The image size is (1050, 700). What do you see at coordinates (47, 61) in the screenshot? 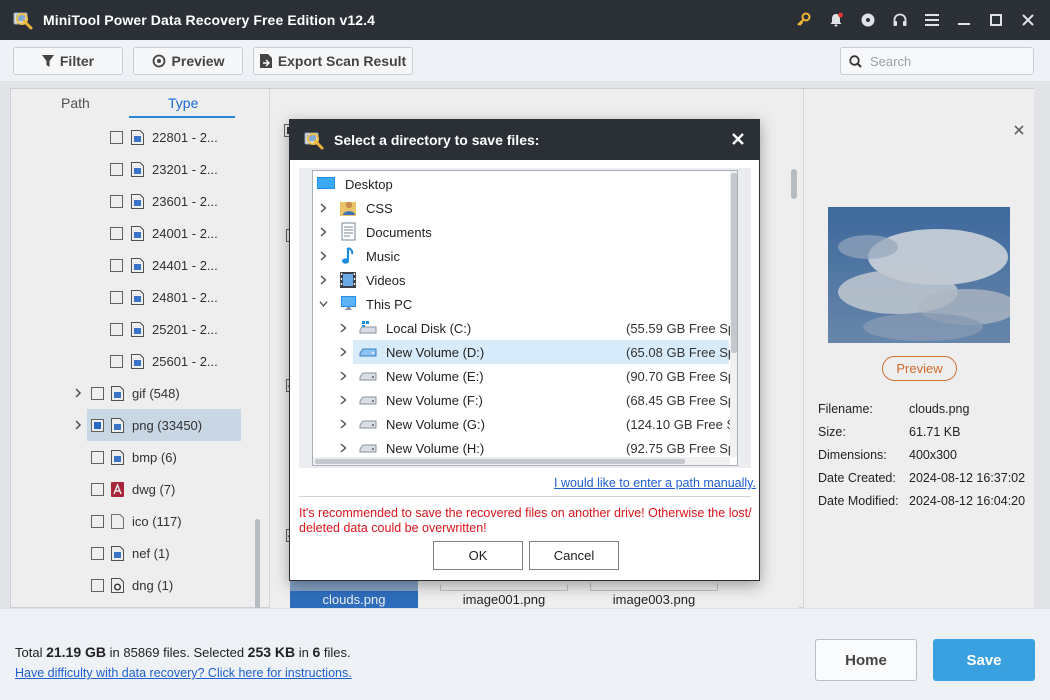
I see `filter-icon` at bounding box center [47, 61].